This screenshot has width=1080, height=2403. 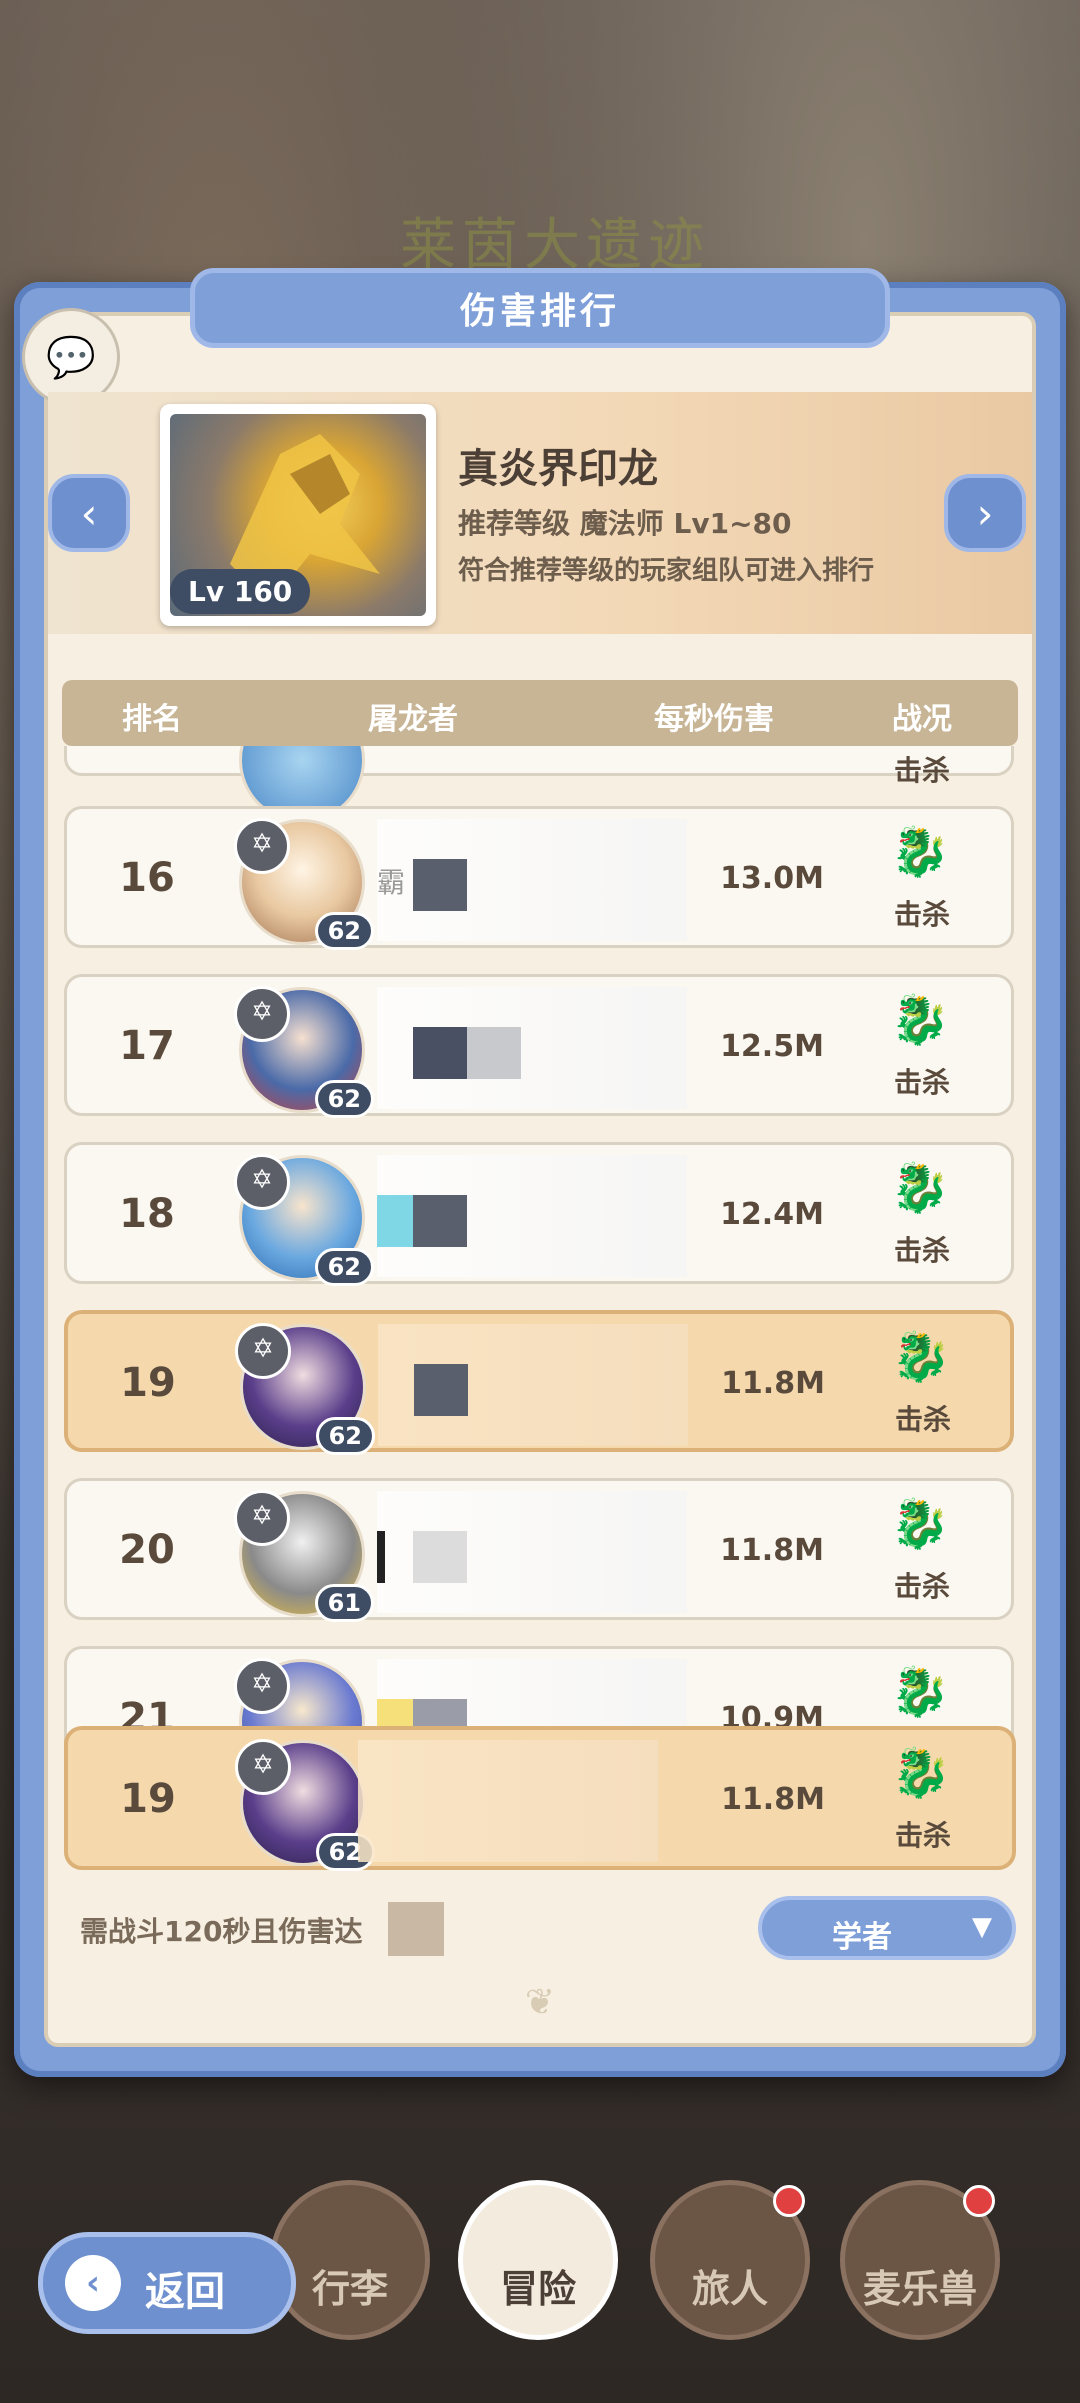 What do you see at coordinates (540, 2002) in the screenshot?
I see `panel-ornament: ❦` at bounding box center [540, 2002].